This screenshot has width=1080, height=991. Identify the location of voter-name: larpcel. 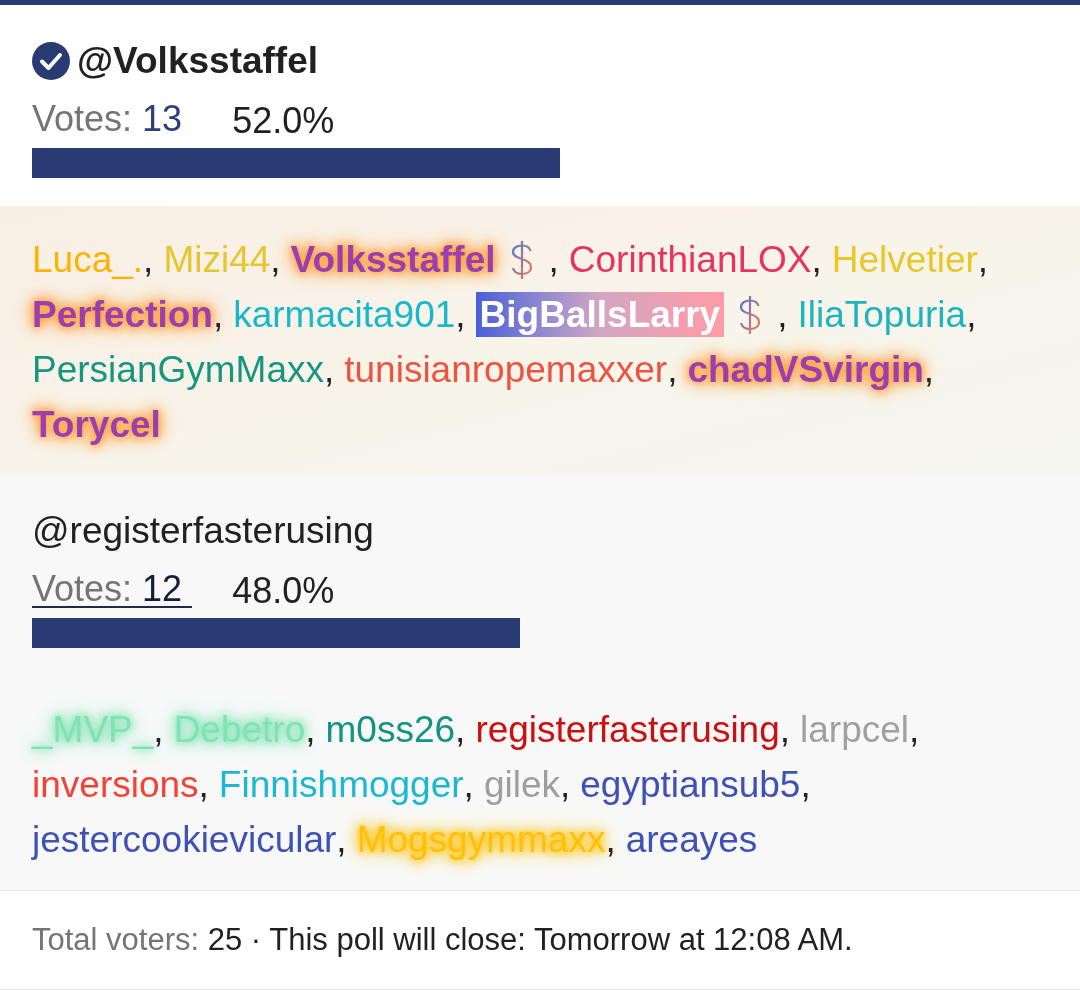
(855, 729).